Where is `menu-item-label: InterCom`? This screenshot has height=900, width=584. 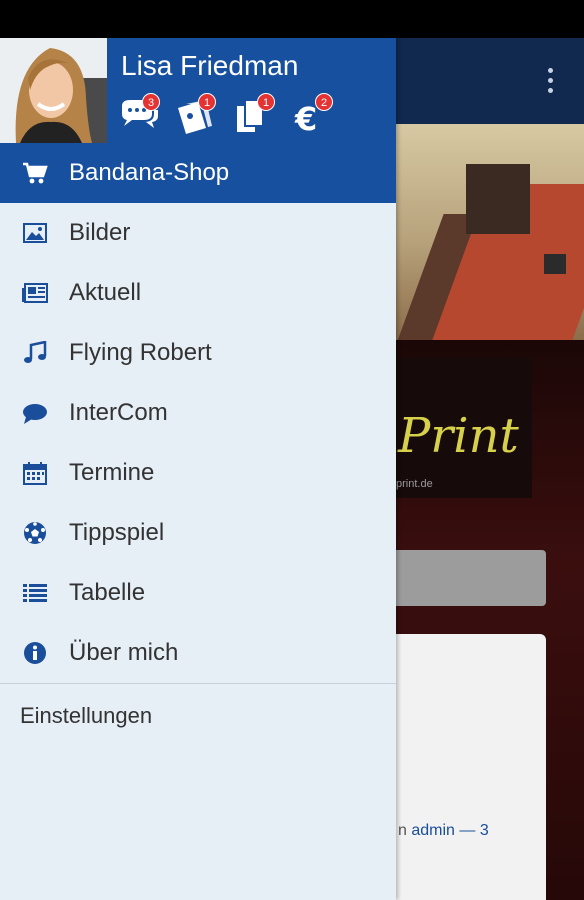 menu-item-label: InterCom is located at coordinates (118, 412).